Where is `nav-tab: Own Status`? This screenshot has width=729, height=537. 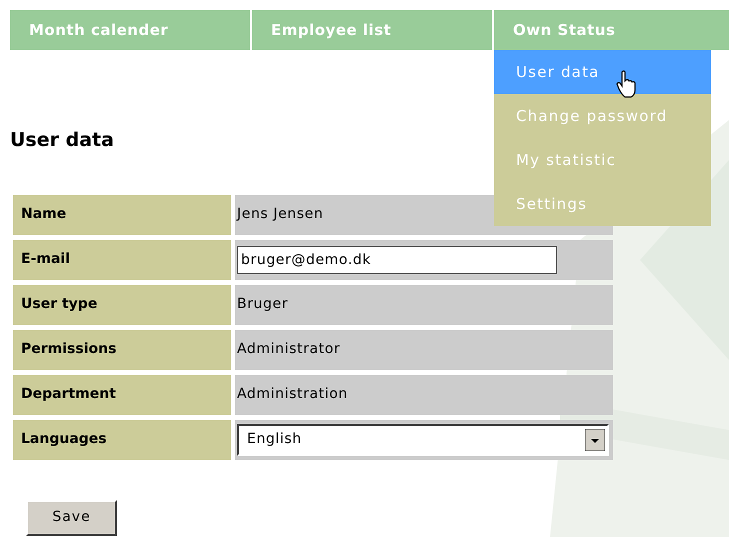
nav-tab: Own Status is located at coordinates (611, 30).